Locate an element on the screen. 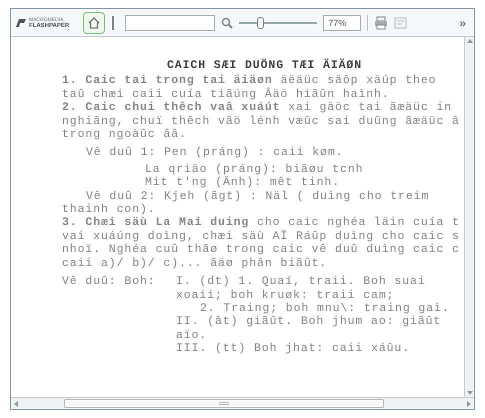 The image size is (485, 418). text-line: trong ngoàûc ââ. is located at coordinates (124, 135).